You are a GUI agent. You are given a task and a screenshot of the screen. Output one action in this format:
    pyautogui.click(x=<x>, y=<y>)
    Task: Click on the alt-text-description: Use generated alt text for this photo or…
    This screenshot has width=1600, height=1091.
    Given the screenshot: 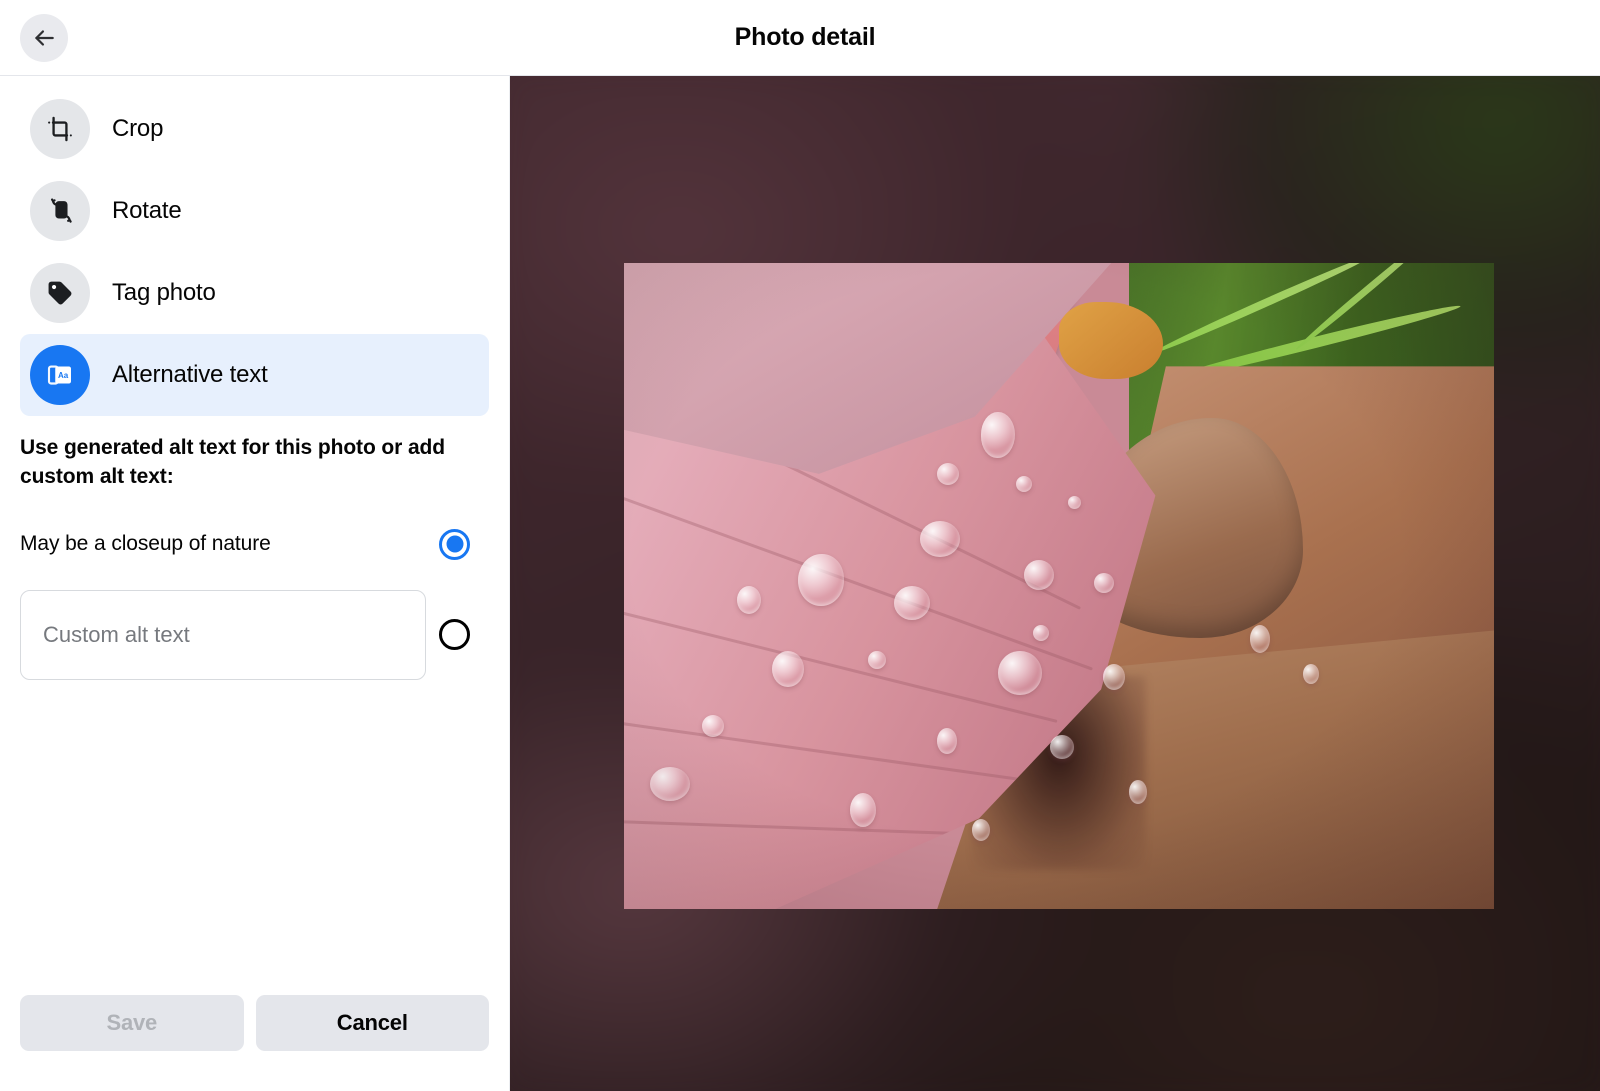 What is the action you would take?
    pyautogui.click(x=232, y=462)
    